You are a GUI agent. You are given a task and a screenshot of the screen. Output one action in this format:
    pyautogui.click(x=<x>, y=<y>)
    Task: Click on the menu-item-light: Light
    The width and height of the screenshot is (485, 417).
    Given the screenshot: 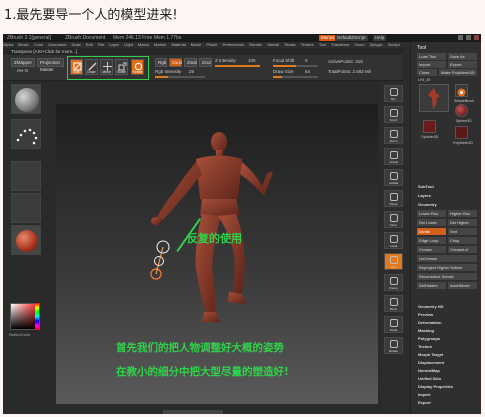 What is the action you would take?
    pyautogui.click(x=128, y=44)
    